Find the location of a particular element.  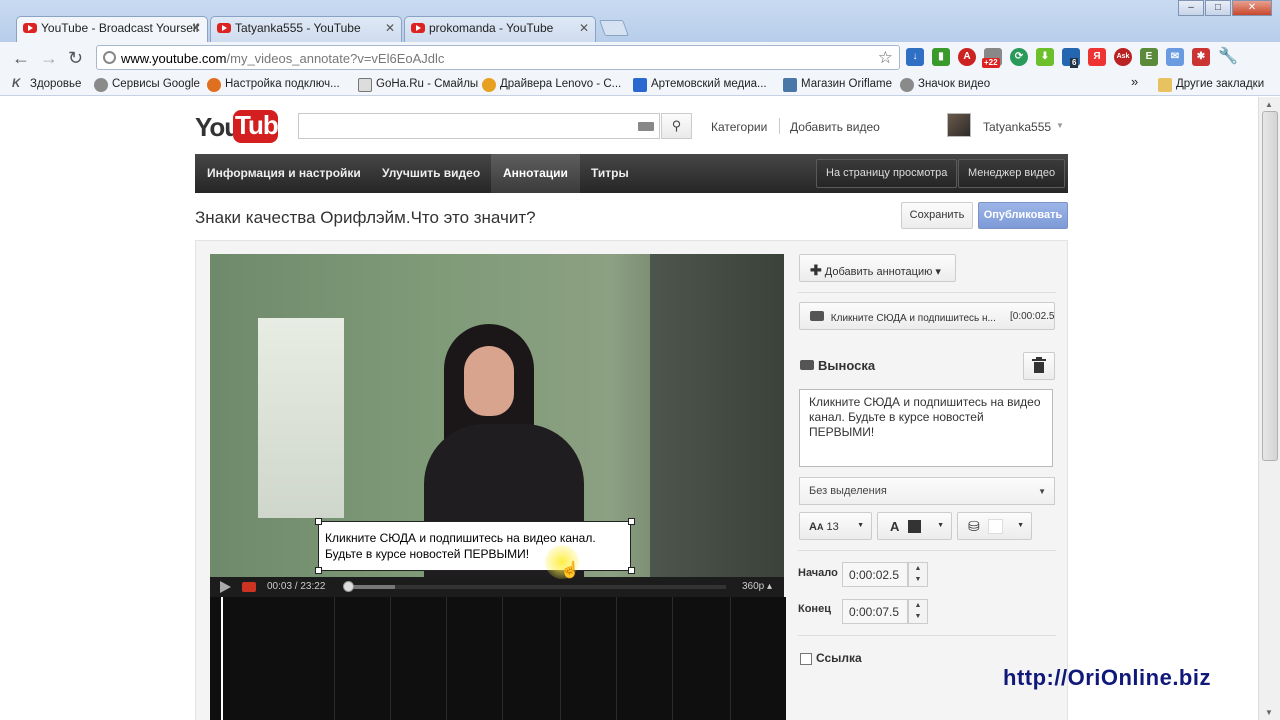

notifications-ext-icon: +22 is located at coordinates (992, 58).